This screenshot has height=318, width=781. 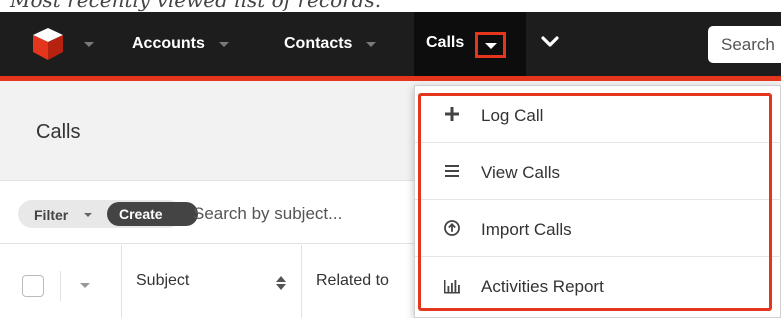 What do you see at coordinates (152, 214) in the screenshot?
I see `create-filter-button: Create` at bounding box center [152, 214].